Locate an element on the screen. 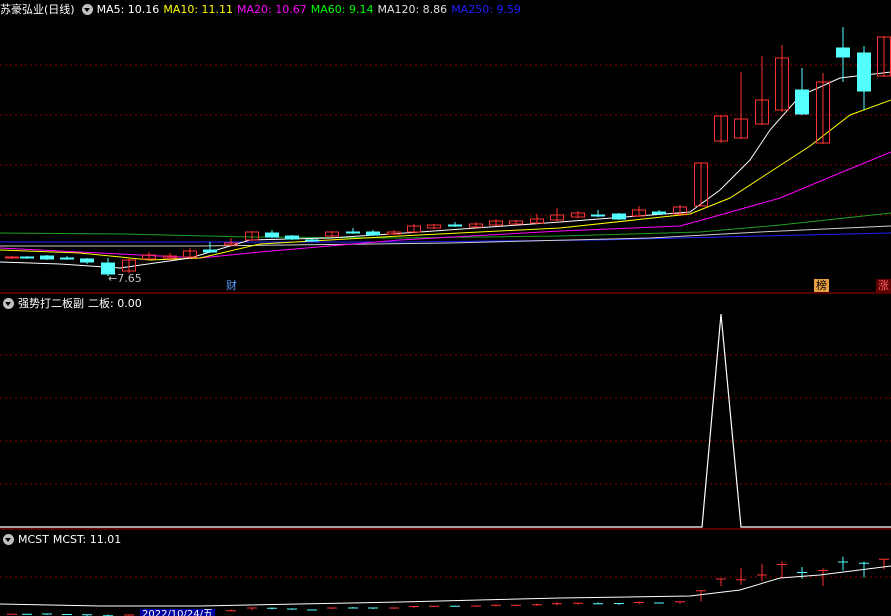  indicator1-name: 强势打二板副 is located at coordinates (51, 303).